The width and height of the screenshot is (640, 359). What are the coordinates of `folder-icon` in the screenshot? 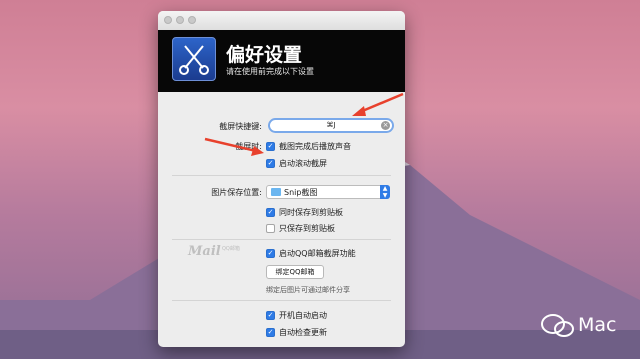 It's located at (276, 192).